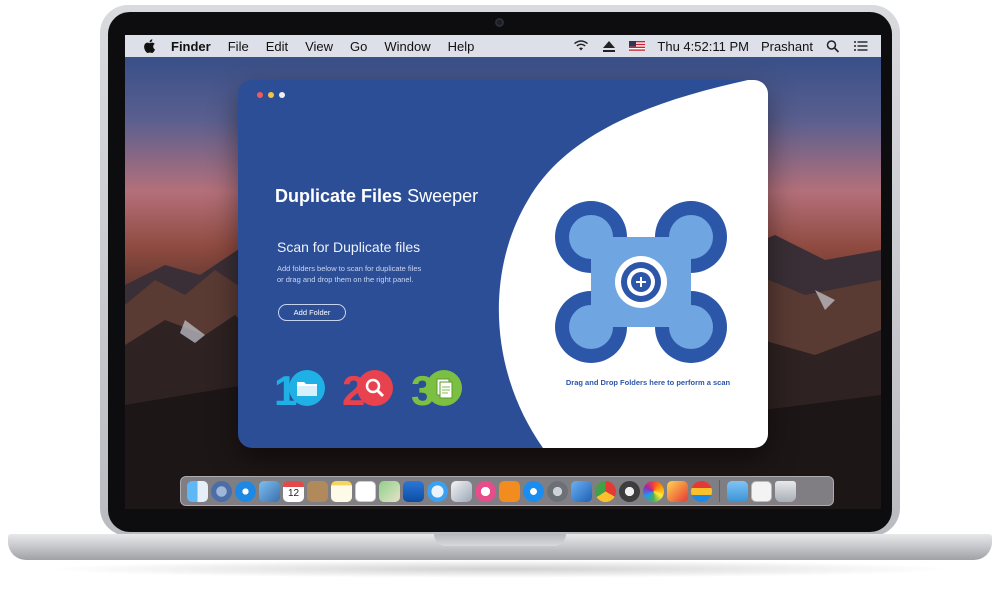 This screenshot has height=604, width=1000. Describe the element at coordinates (703, 46) in the screenshot. I see `menu-clock: Thu 4:52:11 PM` at that location.